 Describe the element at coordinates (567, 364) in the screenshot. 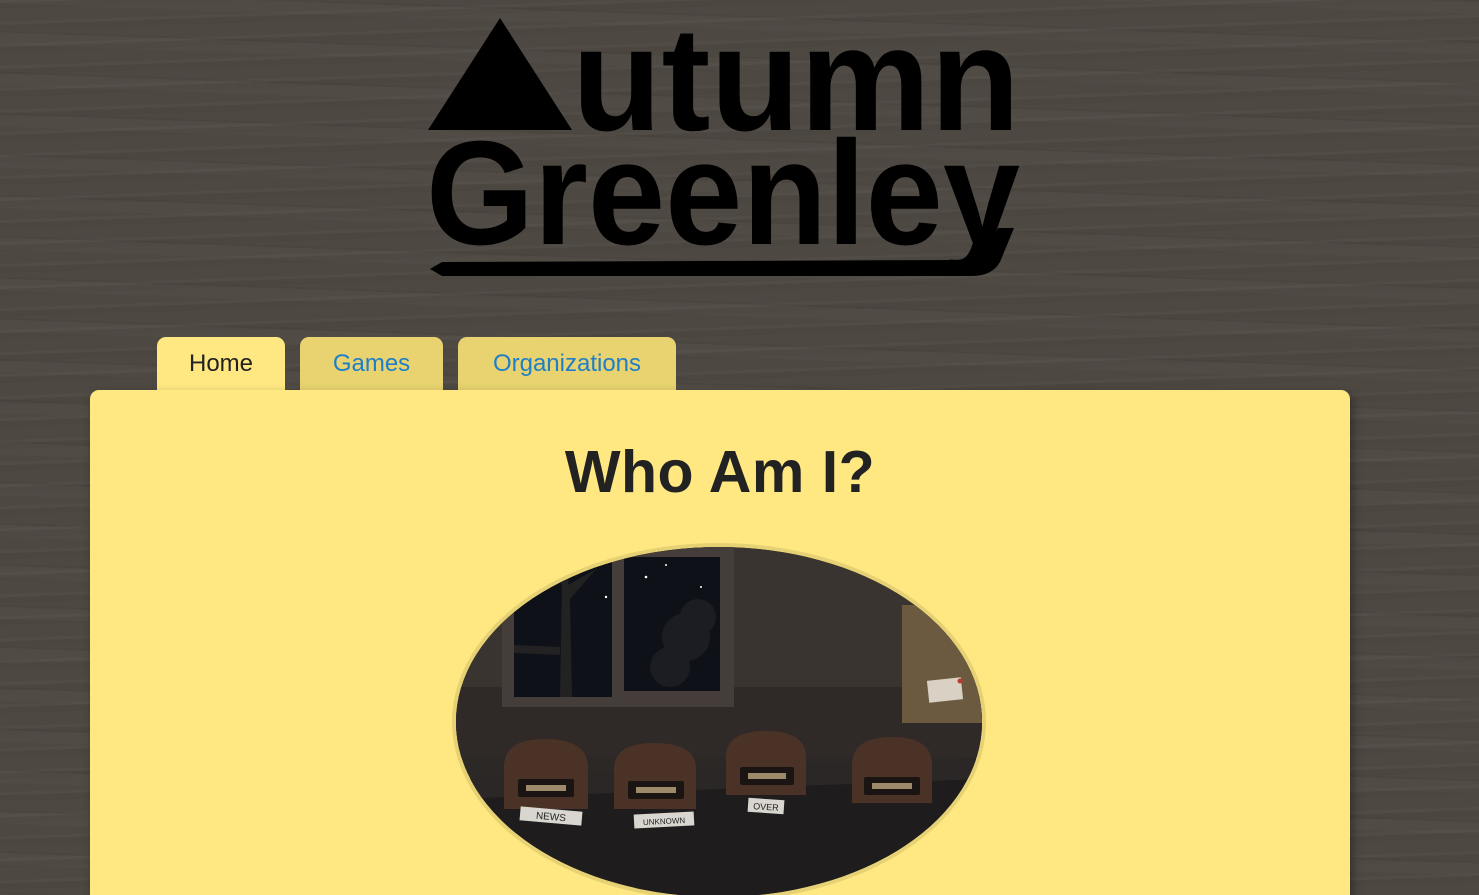

I see `tab-organizations: Organizations` at that location.